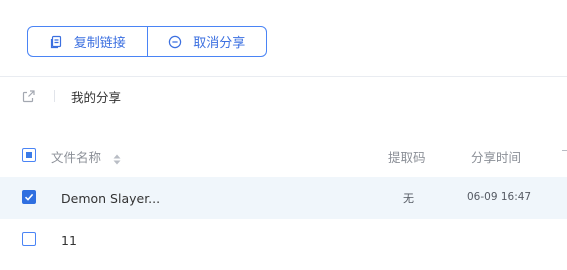 This screenshot has width=567, height=270. I want to click on row-extract-code: 无, so click(408, 198).